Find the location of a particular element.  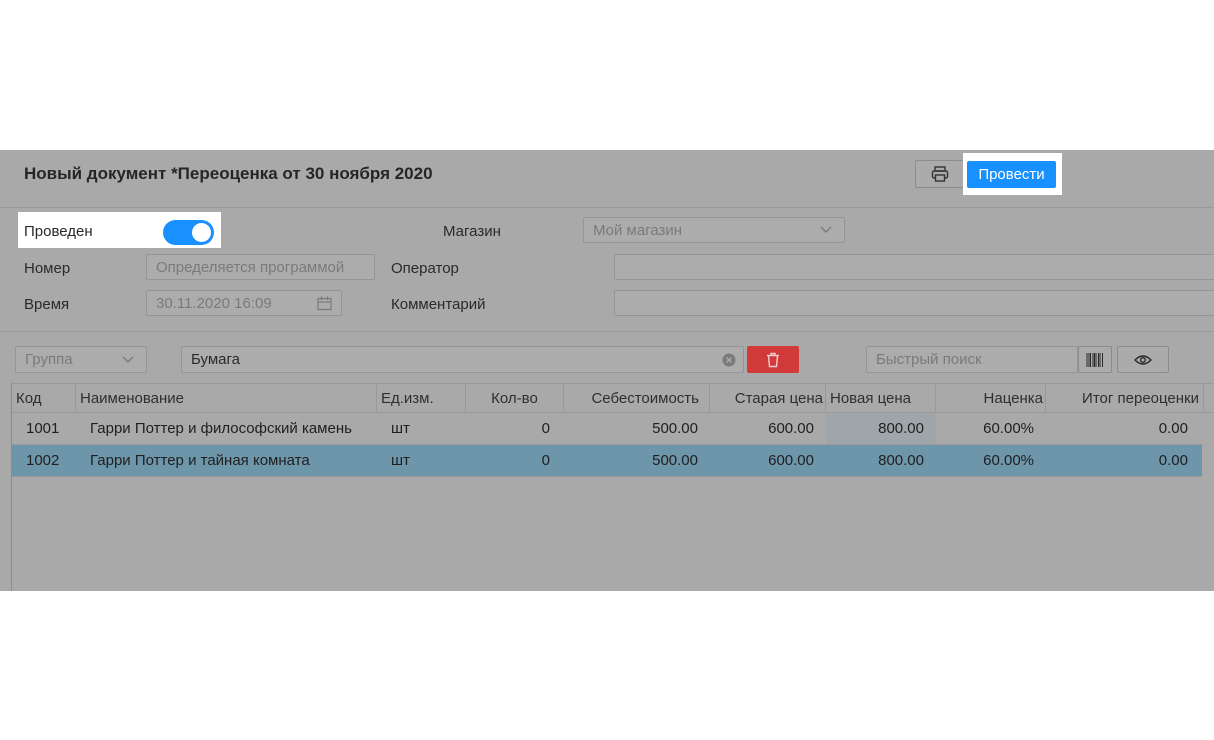

cell-name: Гарри Поттер и тайная комната is located at coordinates (200, 460).